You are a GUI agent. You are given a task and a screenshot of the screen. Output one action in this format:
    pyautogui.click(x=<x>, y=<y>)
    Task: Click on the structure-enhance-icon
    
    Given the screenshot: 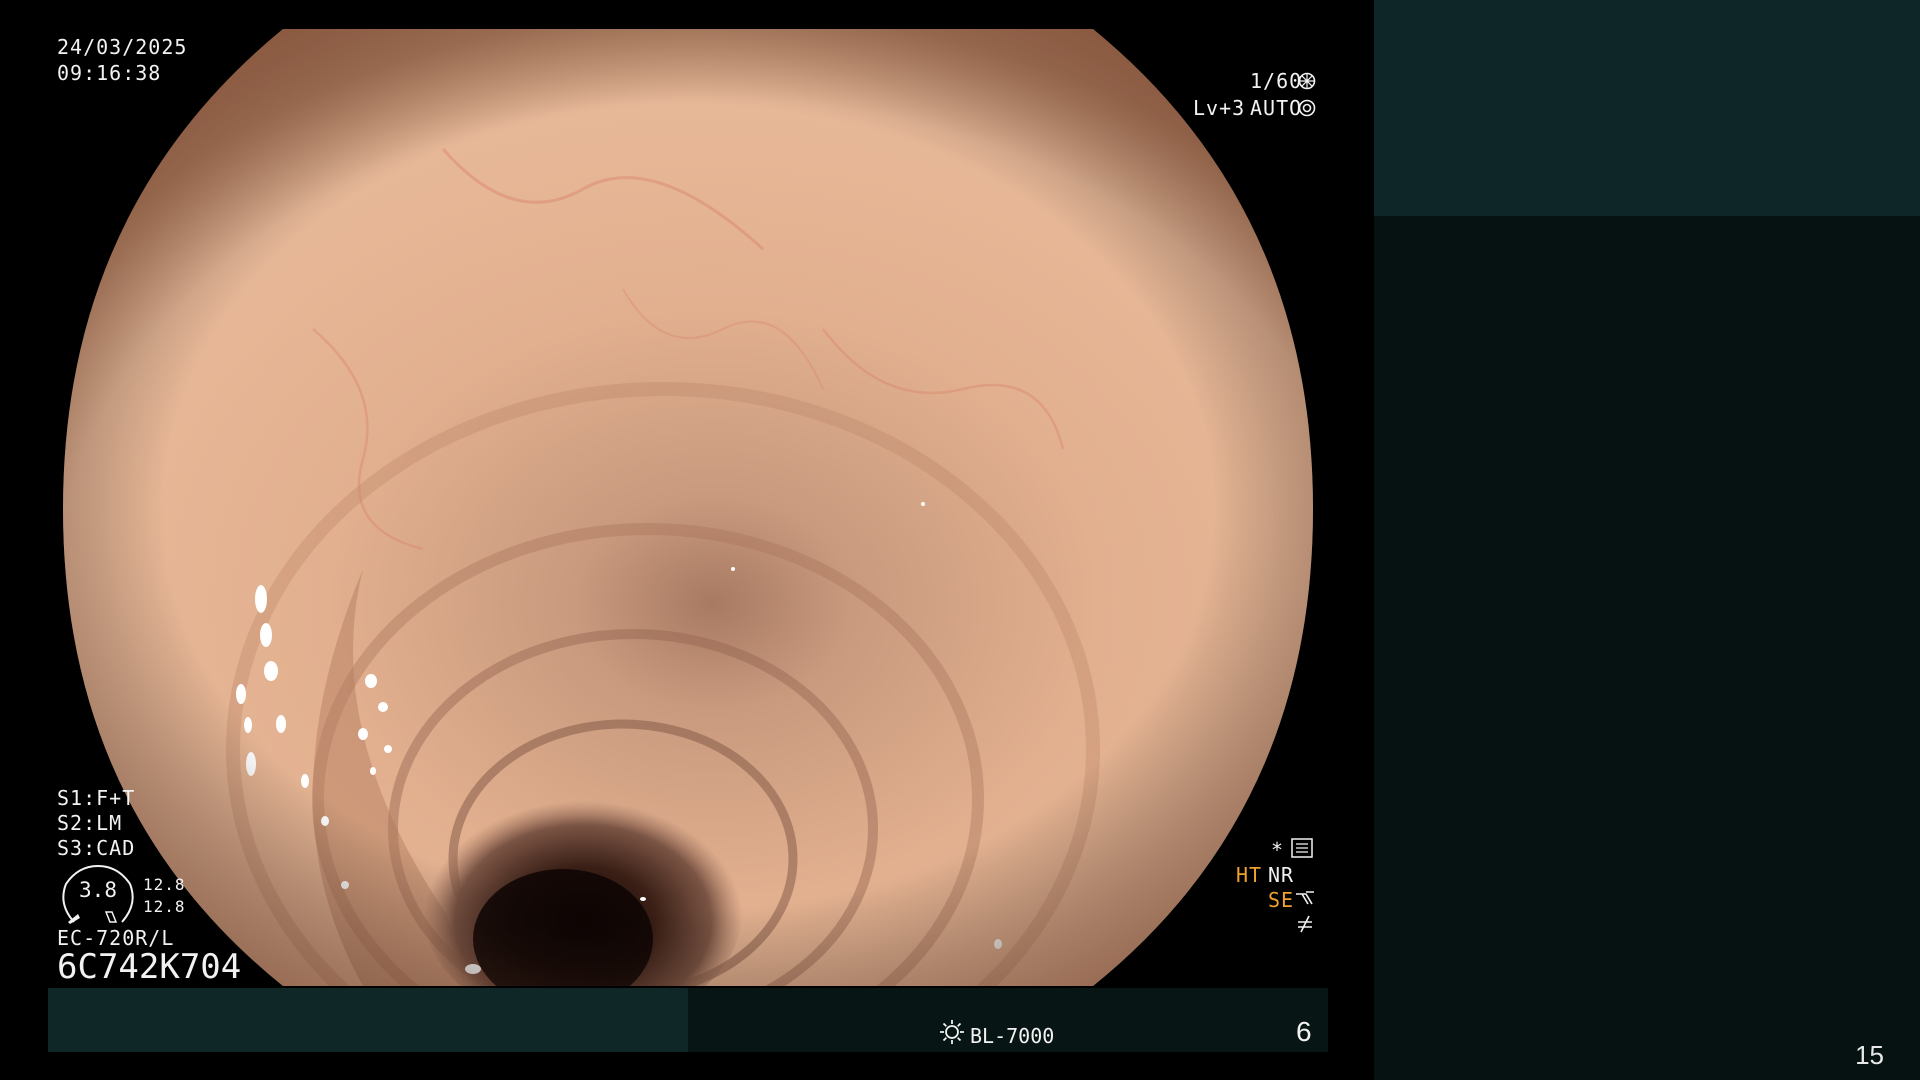 What is the action you would take?
    pyautogui.click(x=1305, y=901)
    